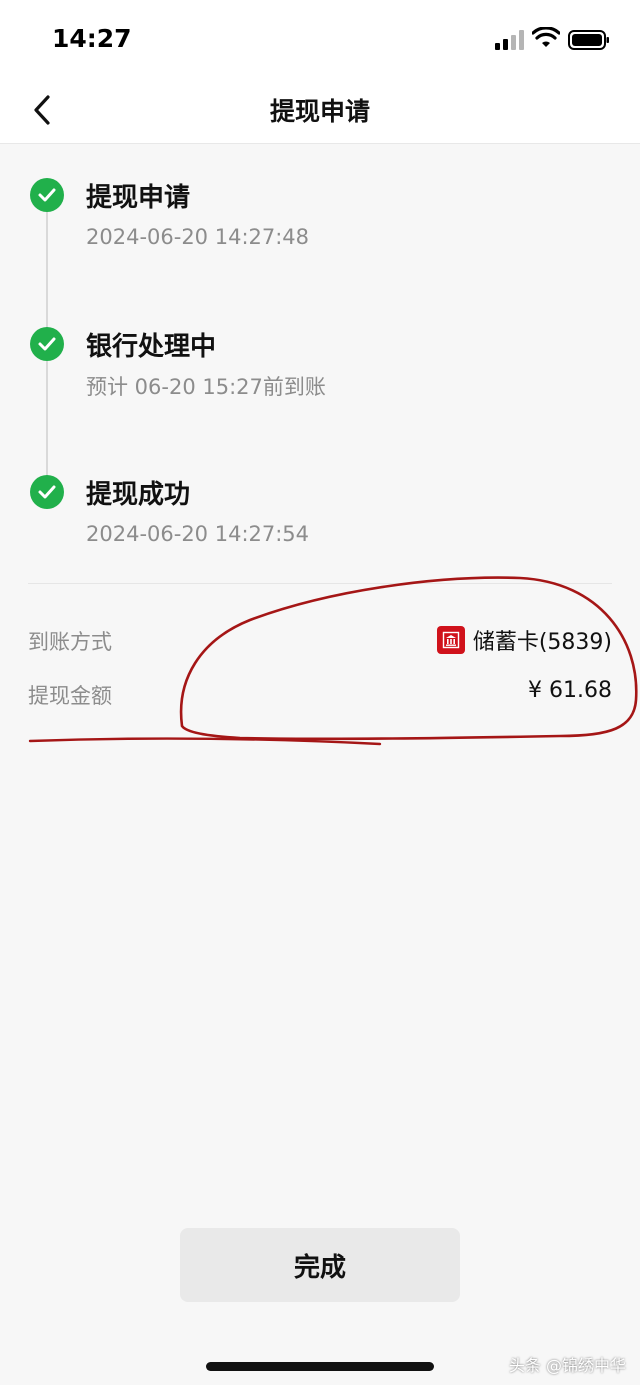  I want to click on timeline-step-submitted: 提现申请 2024-06-20 14:27:48, so click(320, 197).